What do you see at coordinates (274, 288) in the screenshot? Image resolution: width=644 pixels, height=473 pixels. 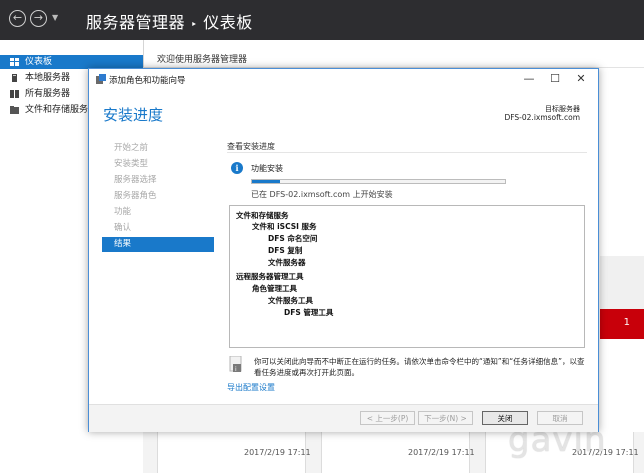 I see `list-item: 角色管理工具` at bounding box center [274, 288].